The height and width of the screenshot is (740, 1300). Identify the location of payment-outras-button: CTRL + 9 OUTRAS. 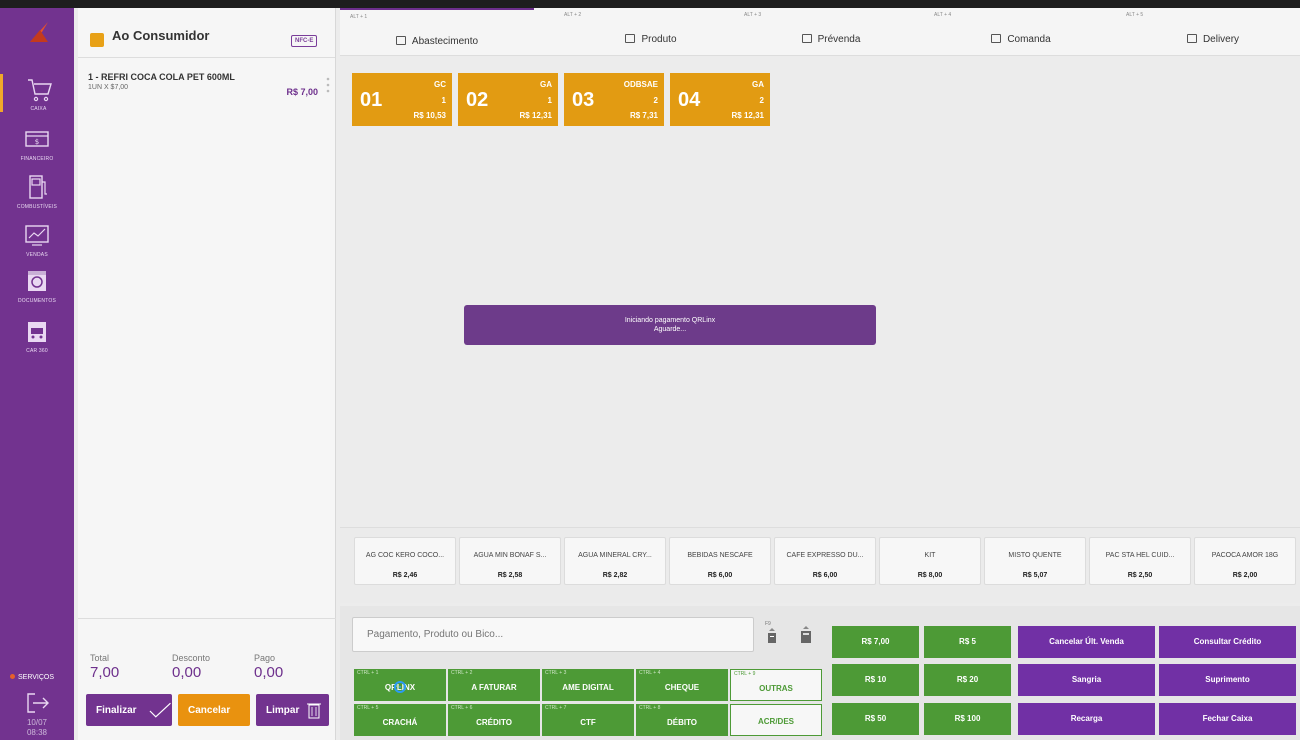
(776, 685).